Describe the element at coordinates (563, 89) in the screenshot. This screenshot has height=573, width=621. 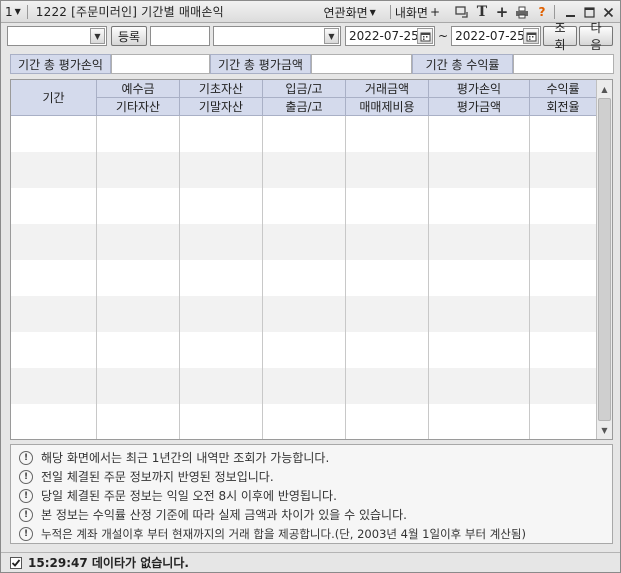
I see `header-return-rate: 수익률` at that location.